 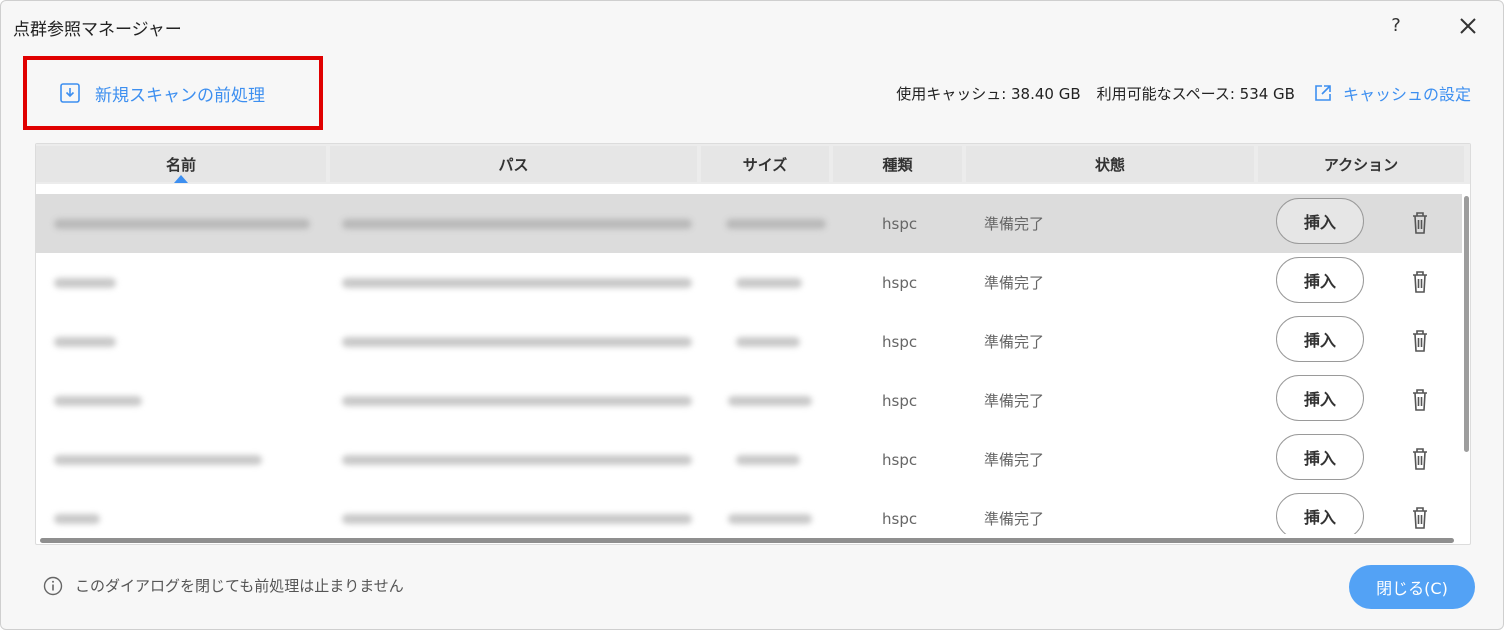 I want to click on column-header-name: 名前, so click(x=181, y=164).